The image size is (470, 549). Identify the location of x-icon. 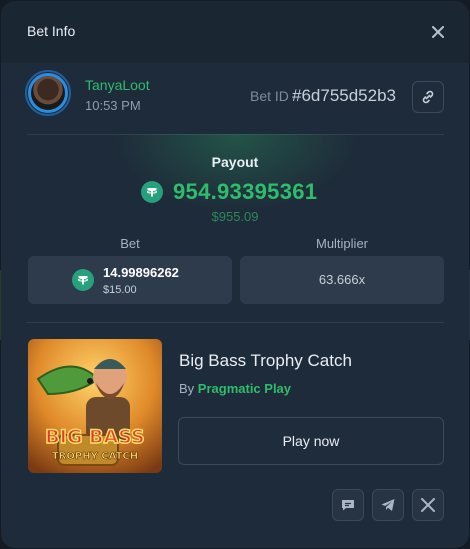
(428, 505).